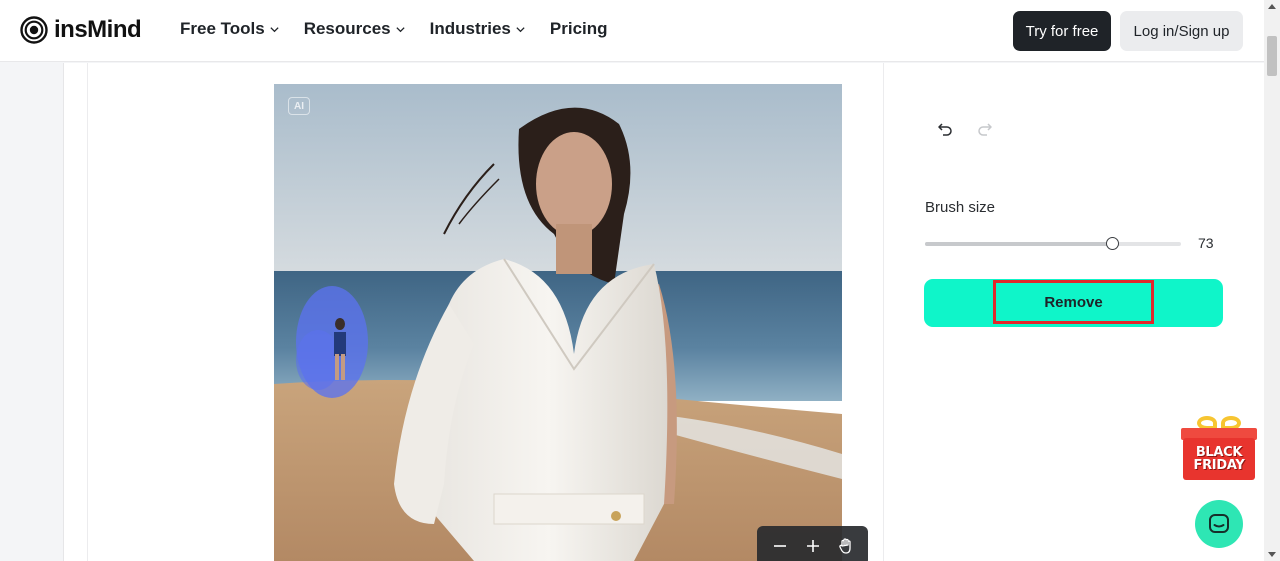 Image resolution: width=1280 pixels, height=561 pixels. I want to click on black-friday-promo: BLACK FRIDAY, so click(1219, 449).